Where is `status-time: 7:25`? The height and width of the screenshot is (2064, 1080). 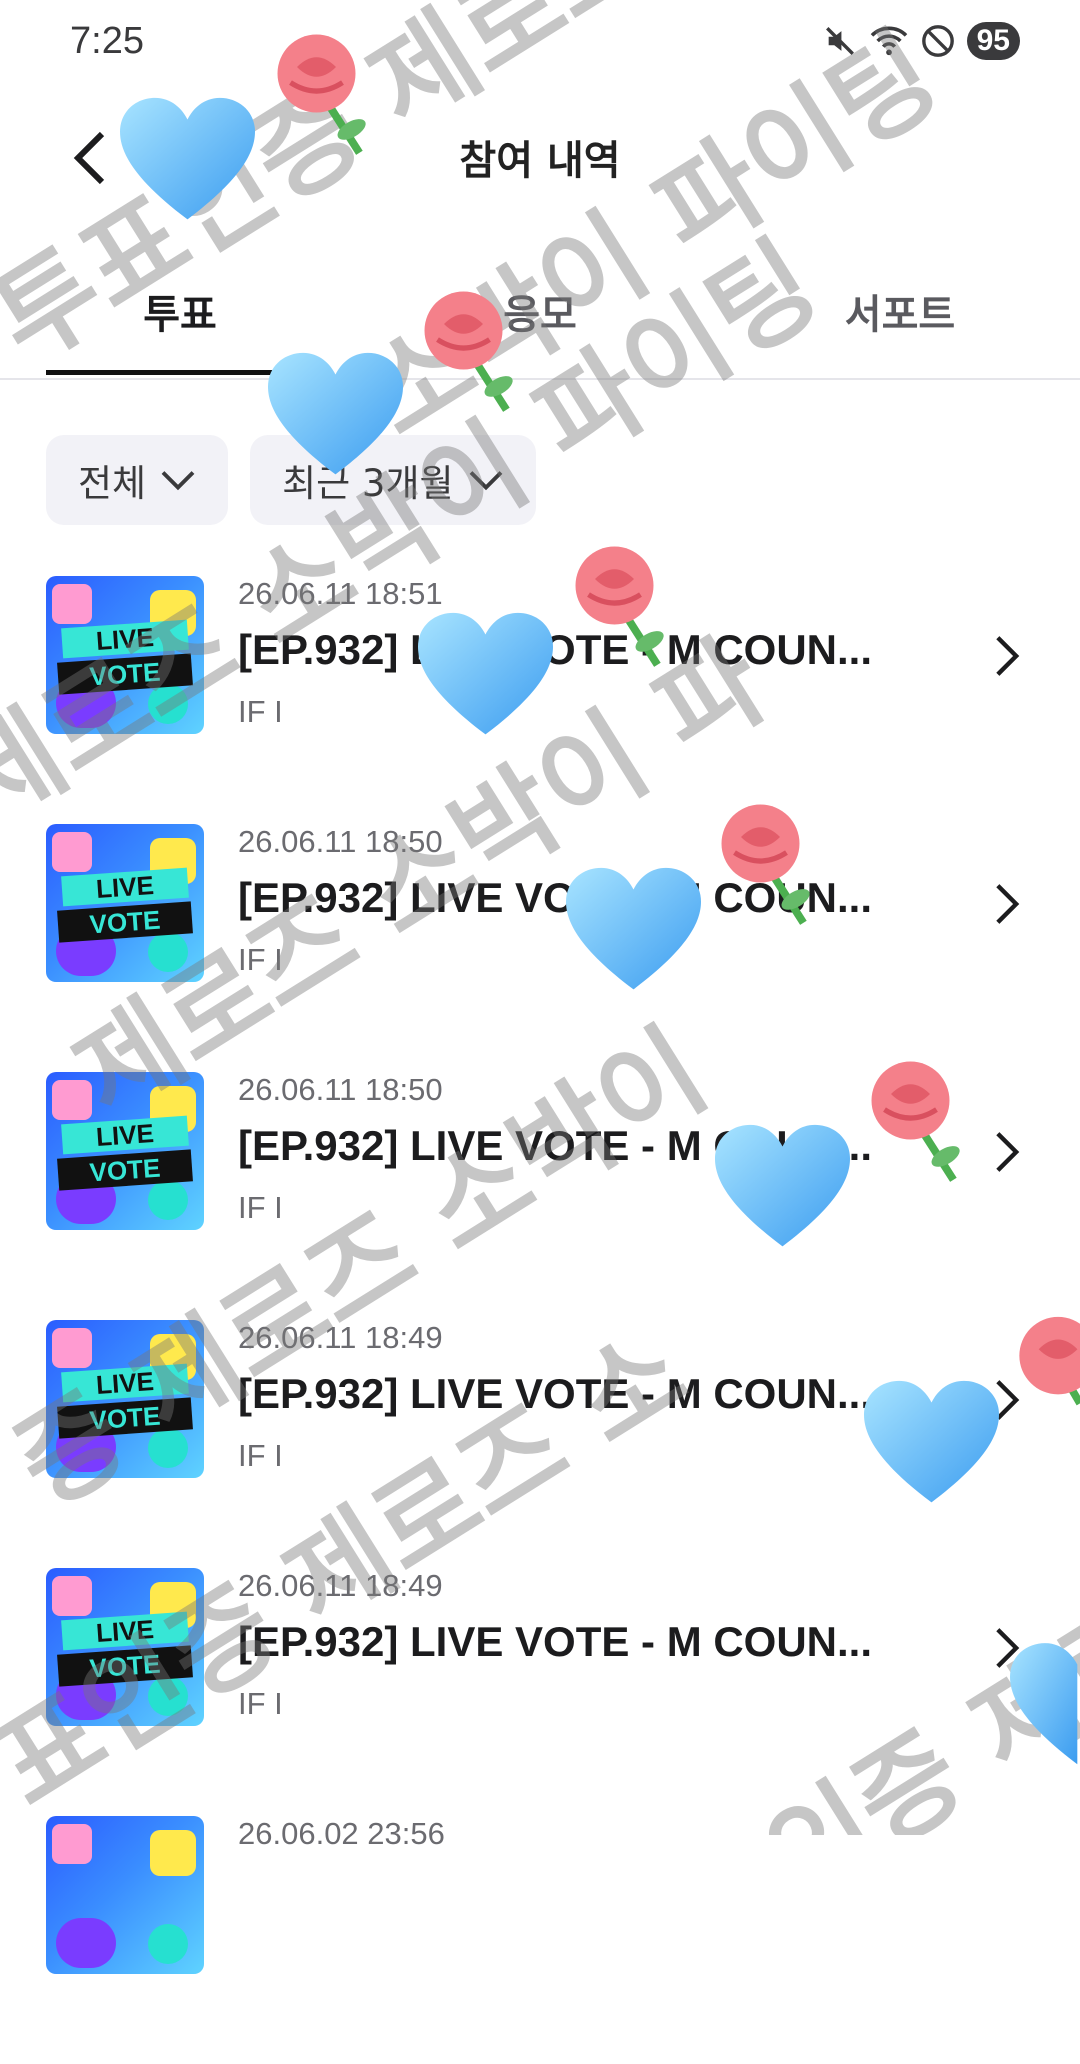 status-time: 7:25 is located at coordinates (107, 41).